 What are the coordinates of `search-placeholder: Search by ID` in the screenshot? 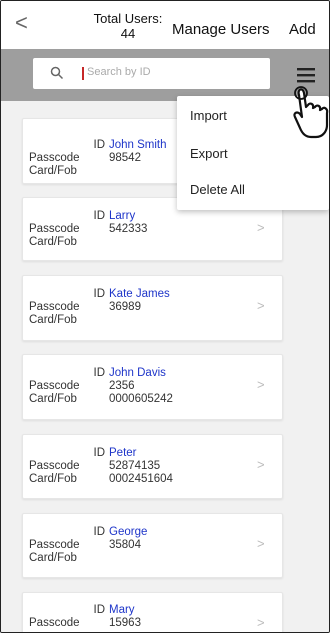 It's located at (119, 72).